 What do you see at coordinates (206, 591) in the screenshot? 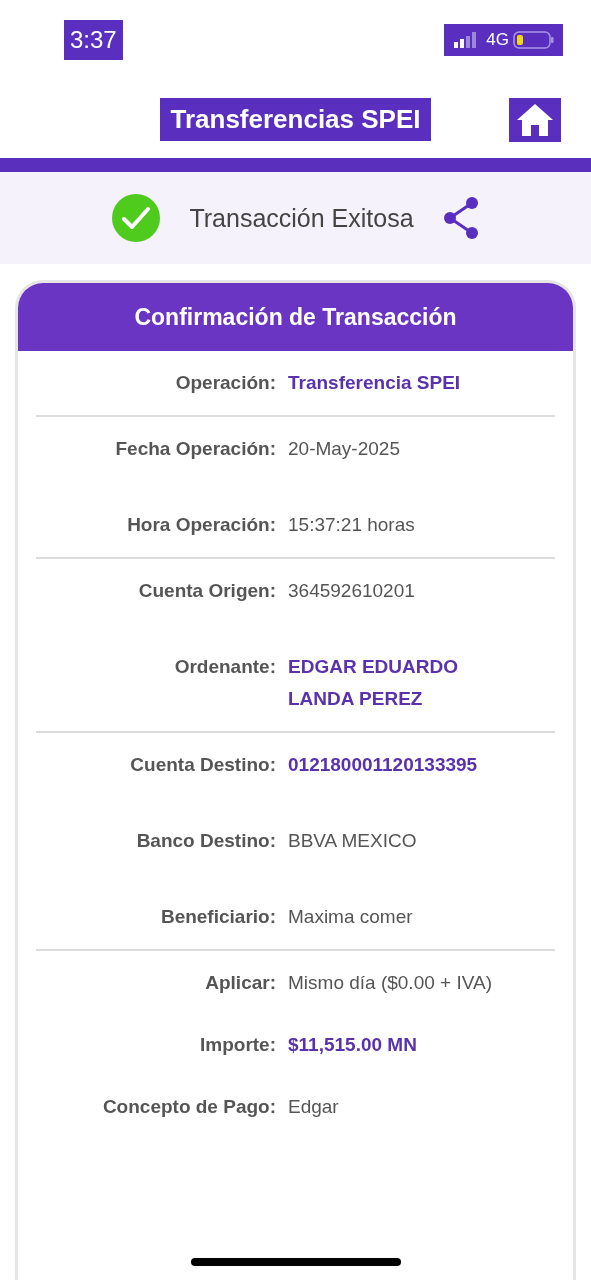
I see `field-label: Cuenta Origen:` at bounding box center [206, 591].